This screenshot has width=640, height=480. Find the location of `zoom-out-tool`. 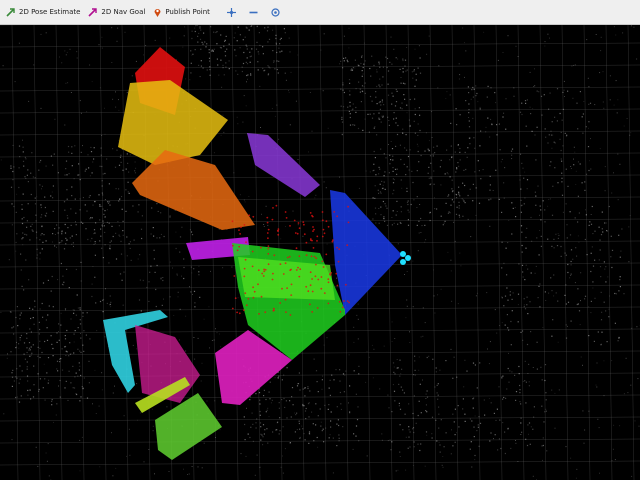

zoom-out-tool is located at coordinates (255, 12).